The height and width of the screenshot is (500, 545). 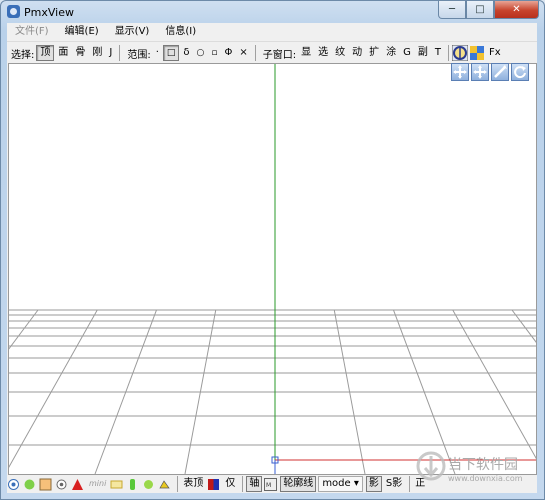 What do you see at coordinates (272, 12) in the screenshot?
I see `title-bar: PmxView ─ □ ✕` at bounding box center [272, 12].